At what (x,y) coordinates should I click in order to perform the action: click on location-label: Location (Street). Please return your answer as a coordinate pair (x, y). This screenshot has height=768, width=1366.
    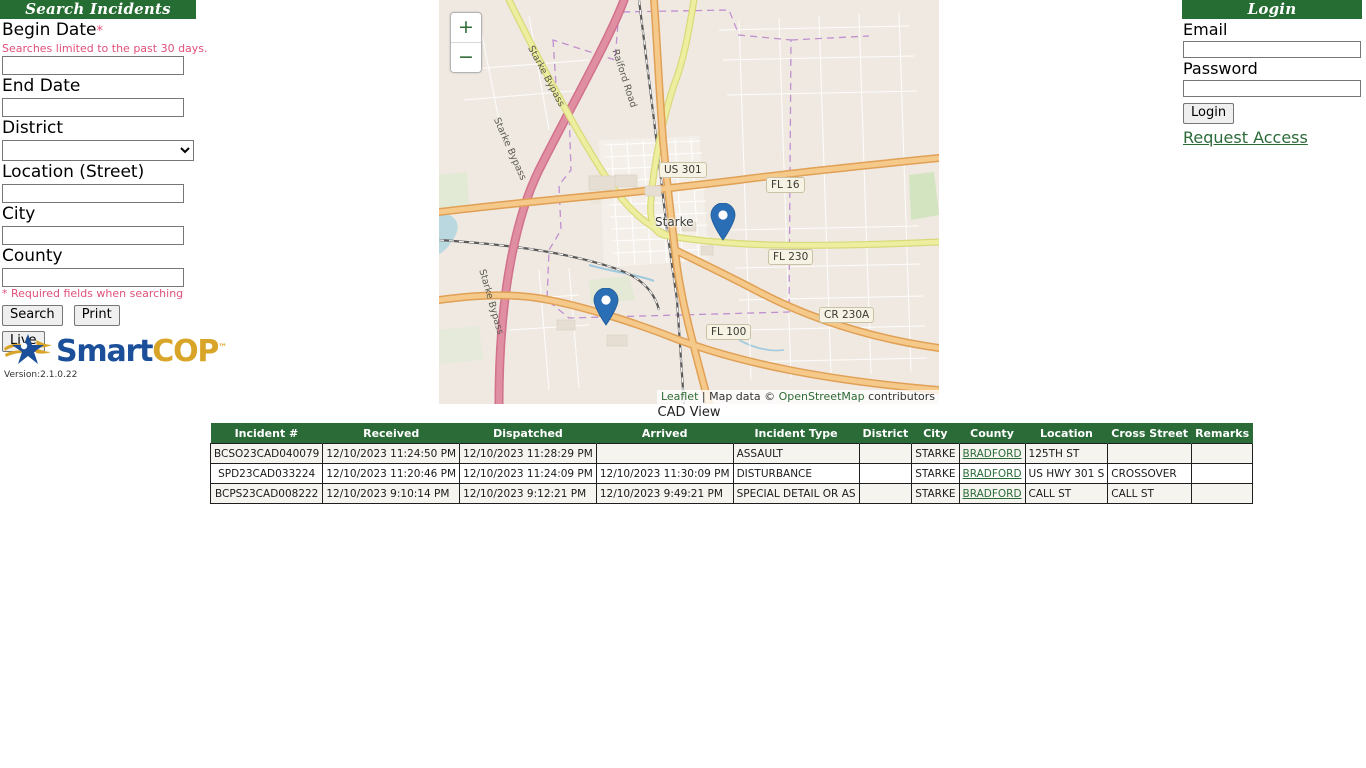
    Looking at the image, I should click on (73, 172).